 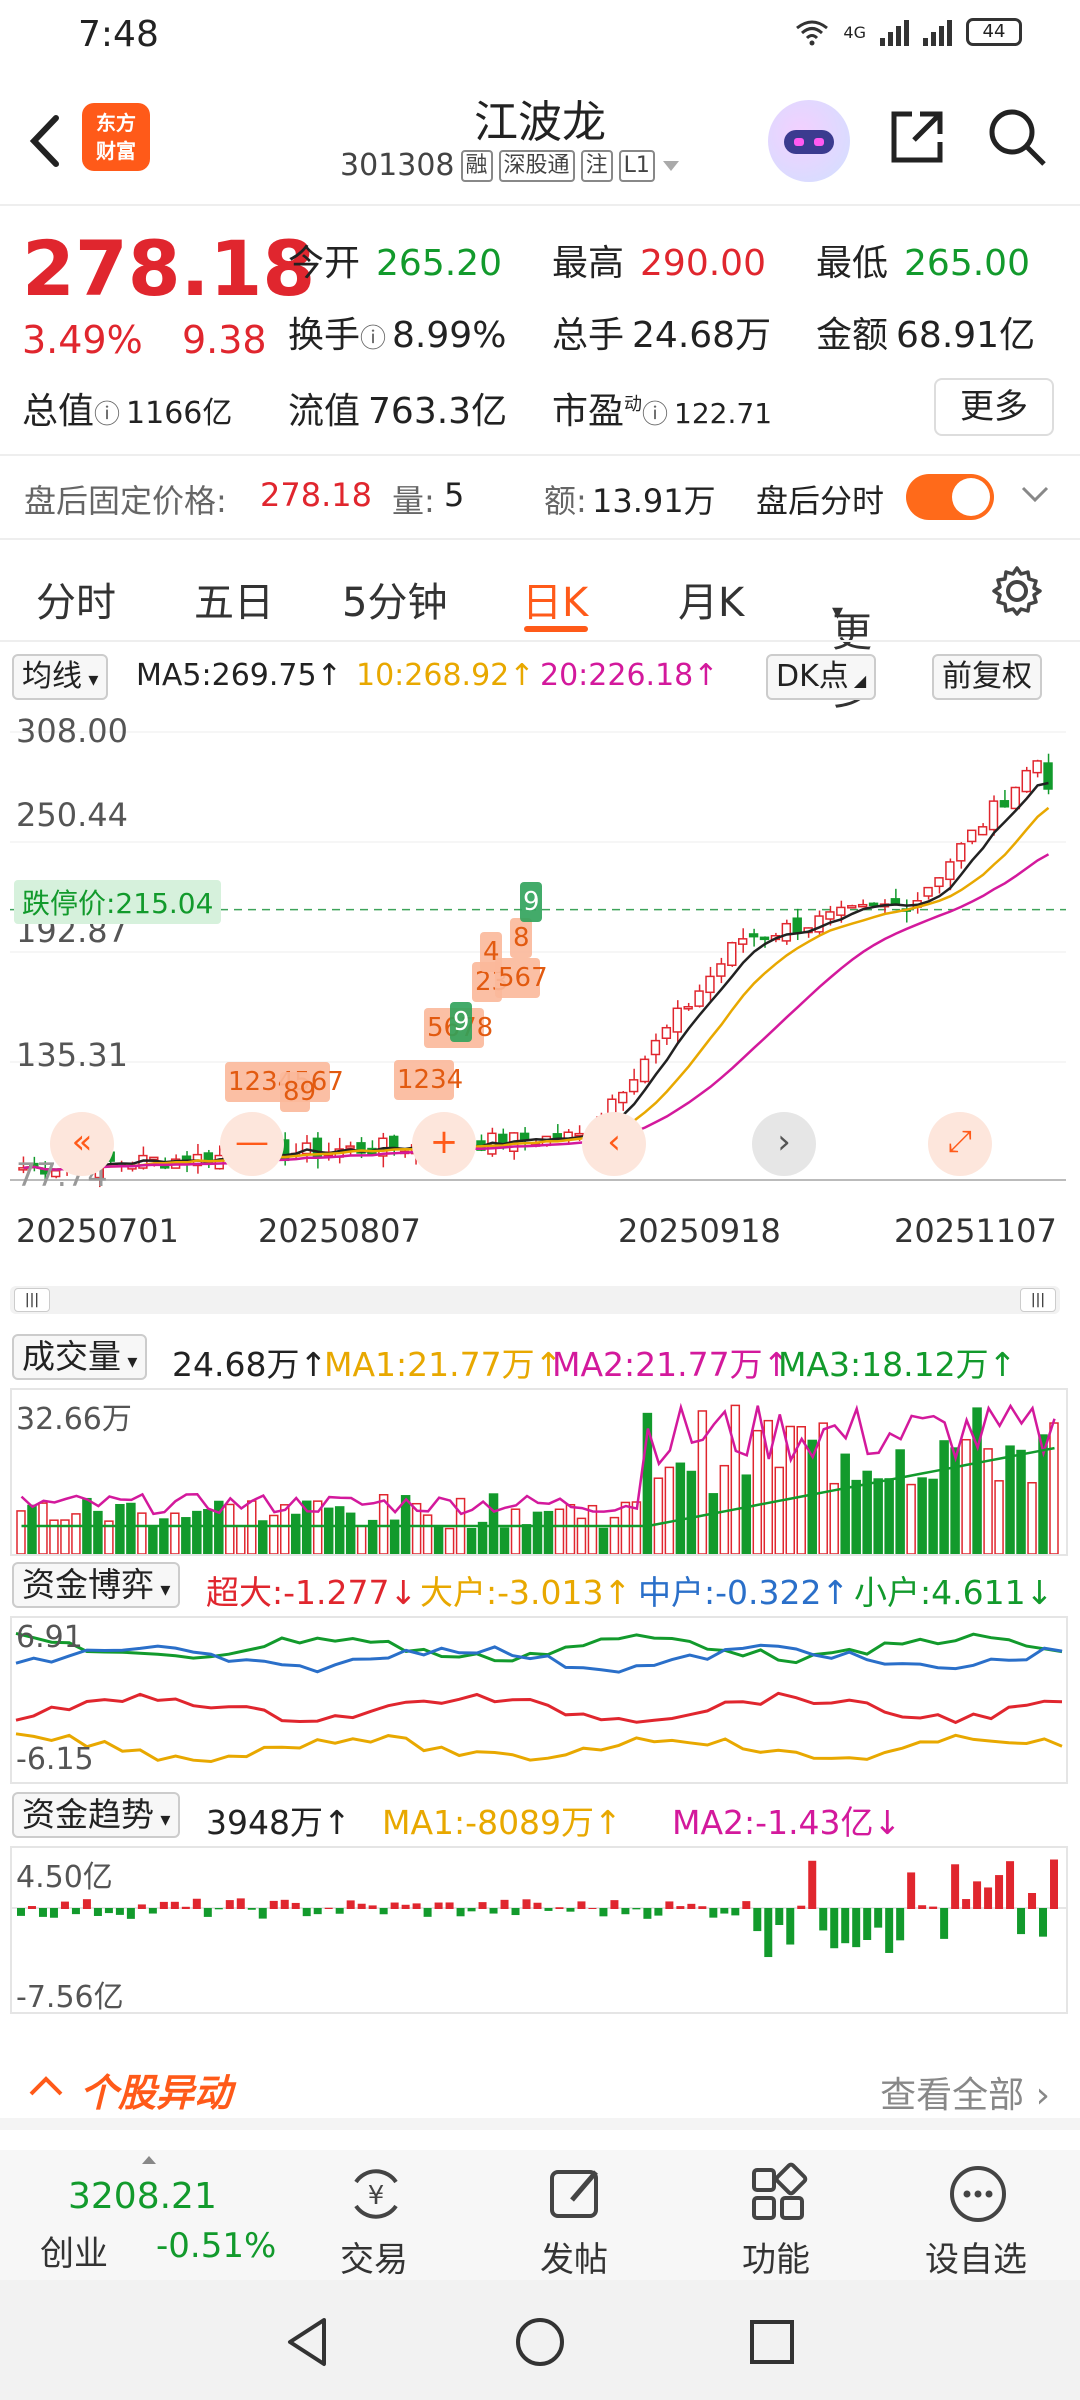 I want to click on amount-value: 68.91亿, so click(x=966, y=335).